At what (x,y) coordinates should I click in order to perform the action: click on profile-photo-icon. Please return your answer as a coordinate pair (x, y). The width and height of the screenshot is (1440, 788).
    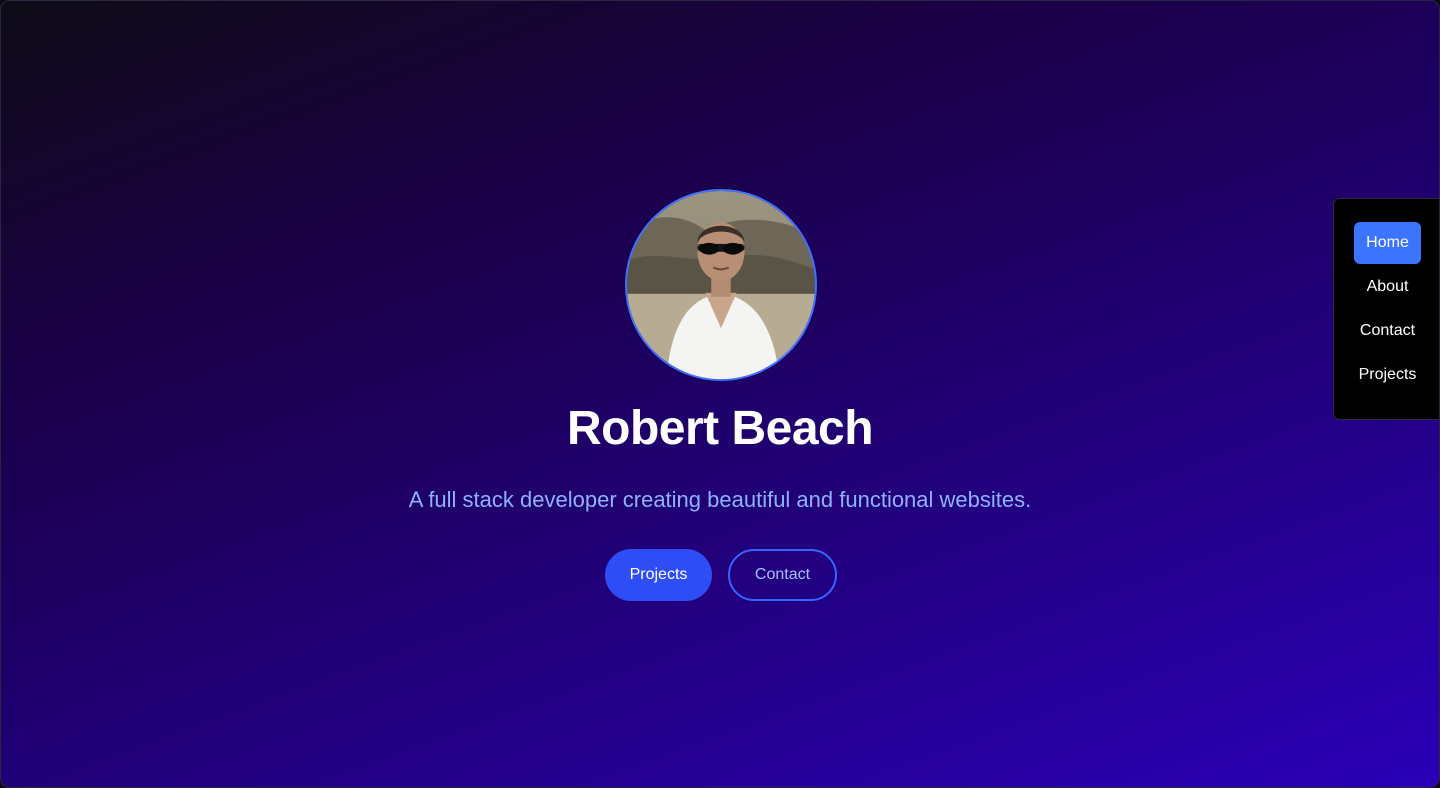
    Looking at the image, I should click on (721, 285).